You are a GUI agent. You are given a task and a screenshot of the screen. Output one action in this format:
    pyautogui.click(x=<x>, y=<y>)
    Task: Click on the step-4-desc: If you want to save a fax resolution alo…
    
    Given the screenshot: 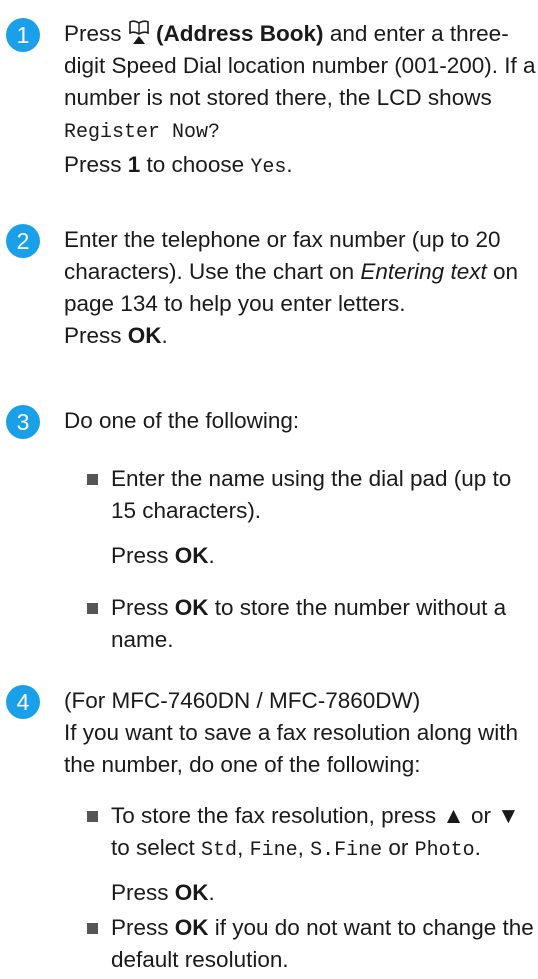 What is the action you would take?
    pyautogui.click(x=291, y=748)
    